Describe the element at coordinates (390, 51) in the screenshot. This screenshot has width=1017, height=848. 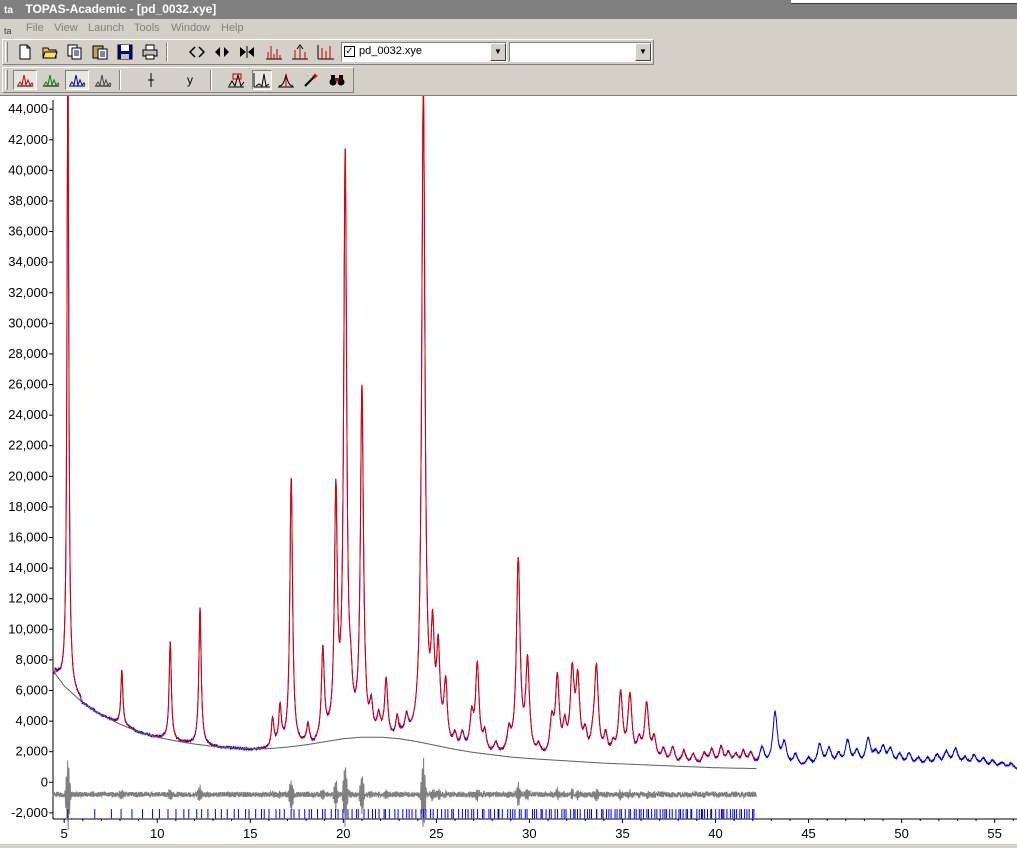
I see `file-combo-value: pd_0032.xye` at that location.